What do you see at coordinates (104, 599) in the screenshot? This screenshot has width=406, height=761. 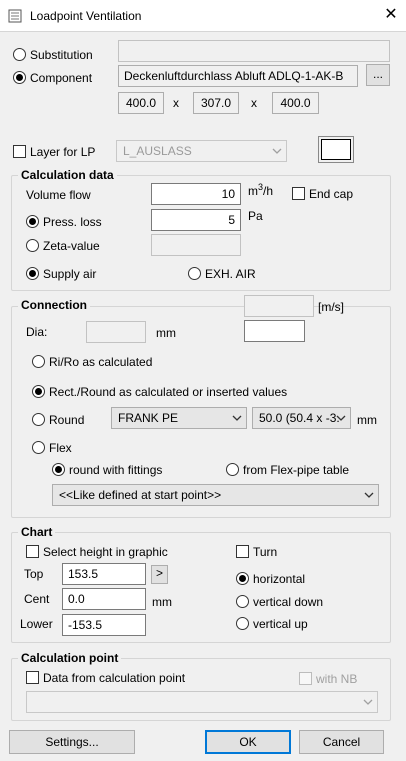 I see `cent-input: 0.0` at bounding box center [104, 599].